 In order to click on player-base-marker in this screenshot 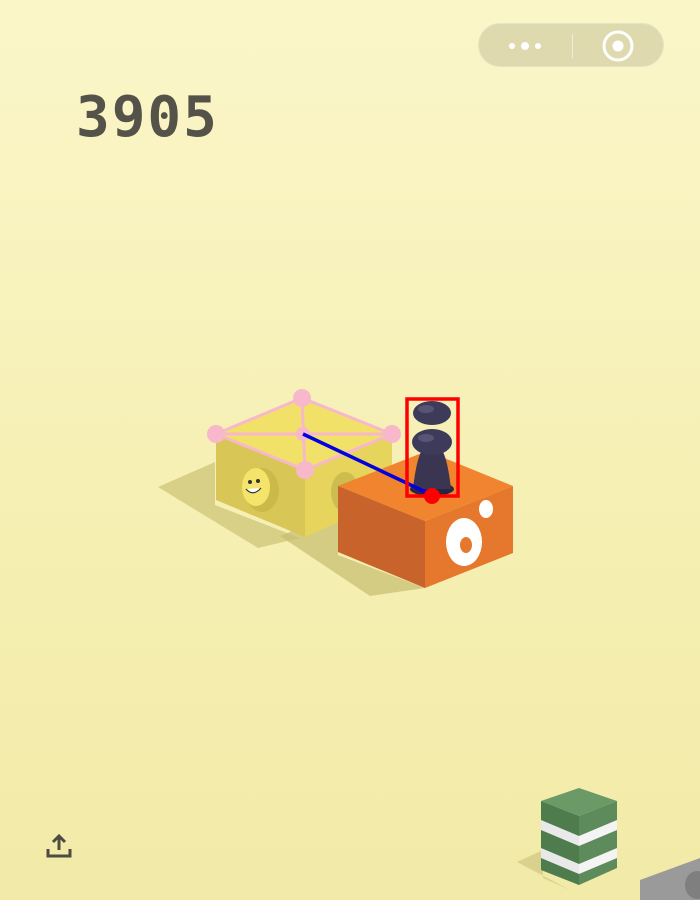, I will do `click(432, 496)`.